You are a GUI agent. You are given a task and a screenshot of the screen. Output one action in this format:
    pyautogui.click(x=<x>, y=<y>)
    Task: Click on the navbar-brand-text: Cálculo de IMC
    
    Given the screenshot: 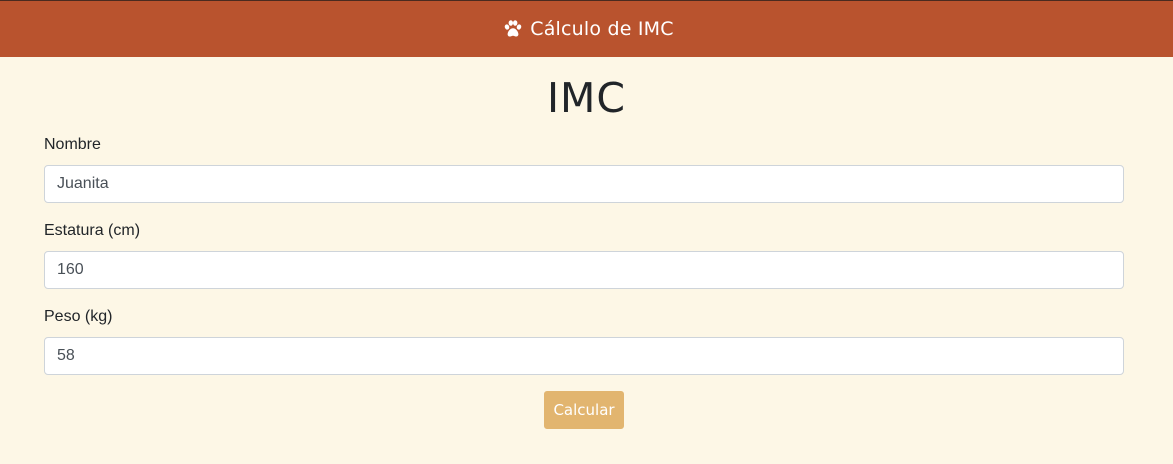 What is the action you would take?
    pyautogui.click(x=602, y=29)
    